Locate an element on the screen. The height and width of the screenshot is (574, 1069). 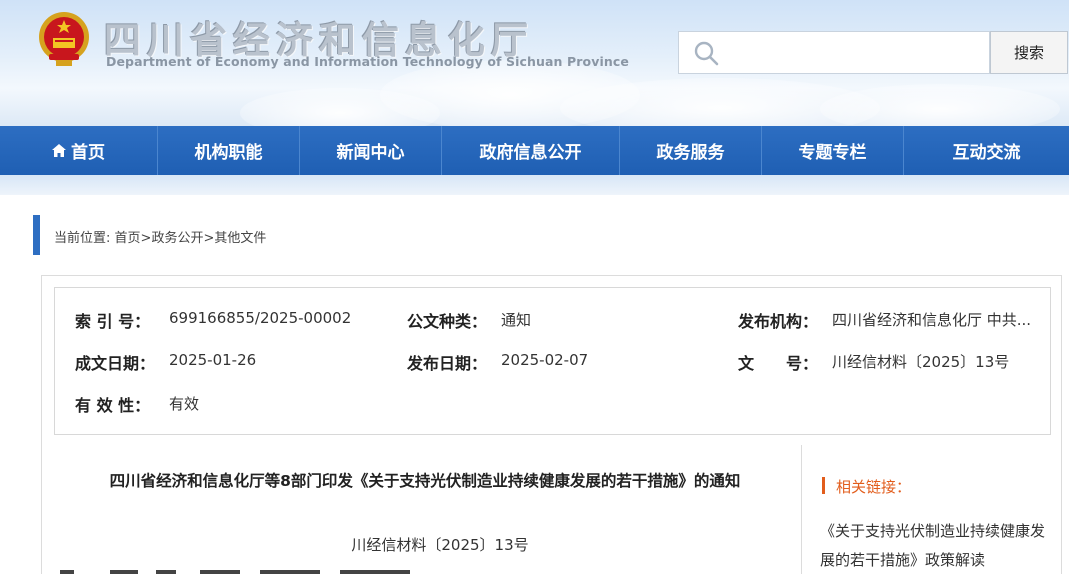
nav-item-interaction: 互动交流 is located at coordinates (986, 150).